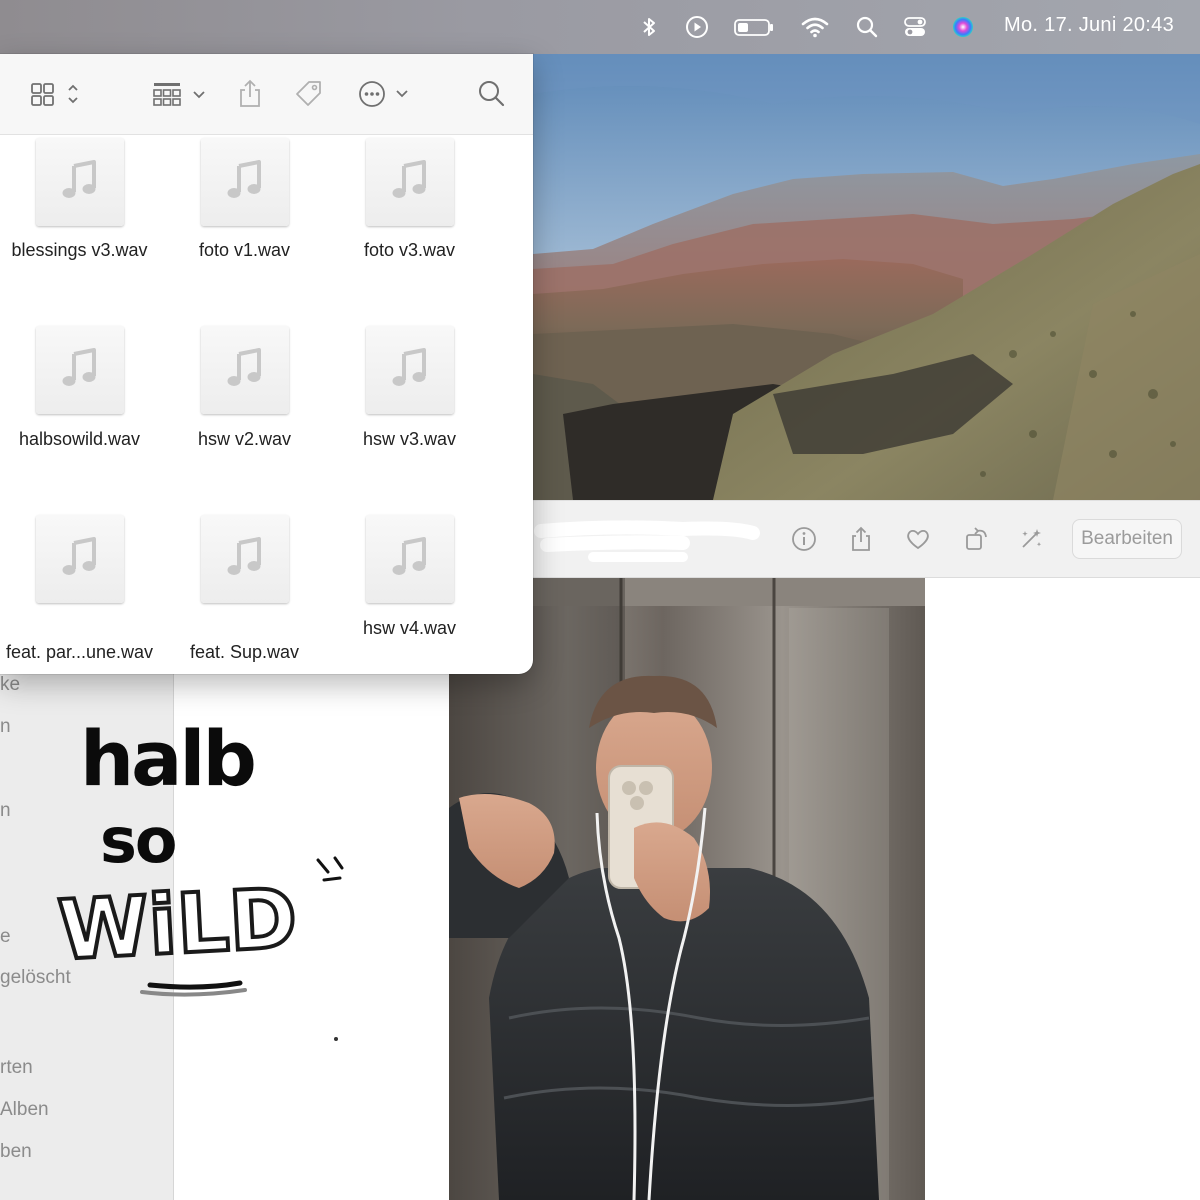 The image size is (1200, 1200). Describe the element at coordinates (244, 652) in the screenshot. I see `file-name: feat. Sup.wav` at that location.